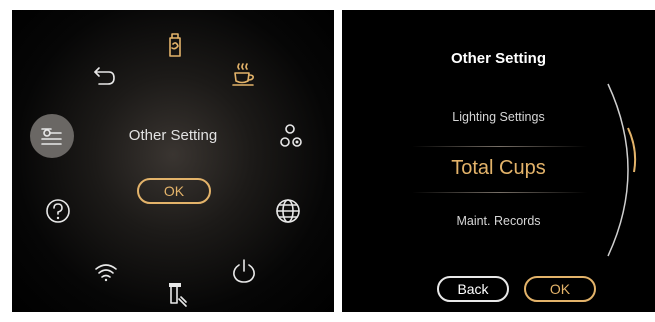 The height and width of the screenshot is (322, 655). What do you see at coordinates (288, 211) in the screenshot?
I see `globe-icon` at bounding box center [288, 211].